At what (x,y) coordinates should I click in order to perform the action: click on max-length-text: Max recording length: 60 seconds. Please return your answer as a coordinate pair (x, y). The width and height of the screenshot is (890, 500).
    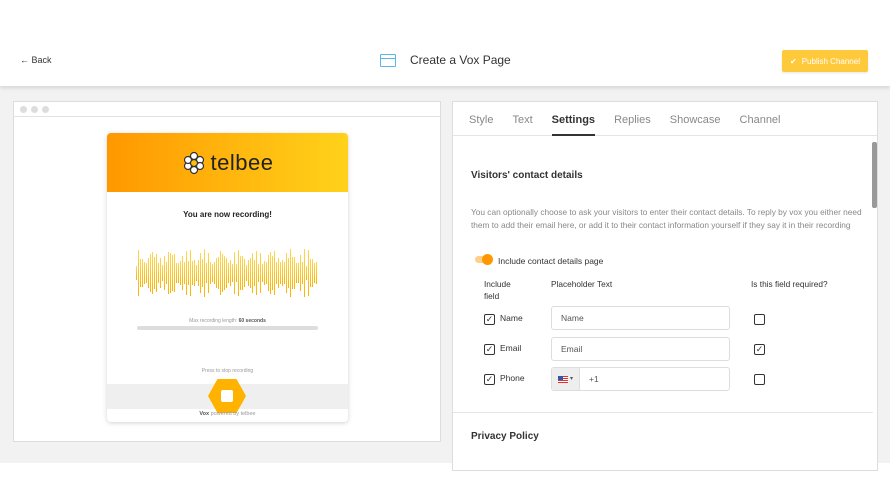
    Looking at the image, I should click on (227, 321).